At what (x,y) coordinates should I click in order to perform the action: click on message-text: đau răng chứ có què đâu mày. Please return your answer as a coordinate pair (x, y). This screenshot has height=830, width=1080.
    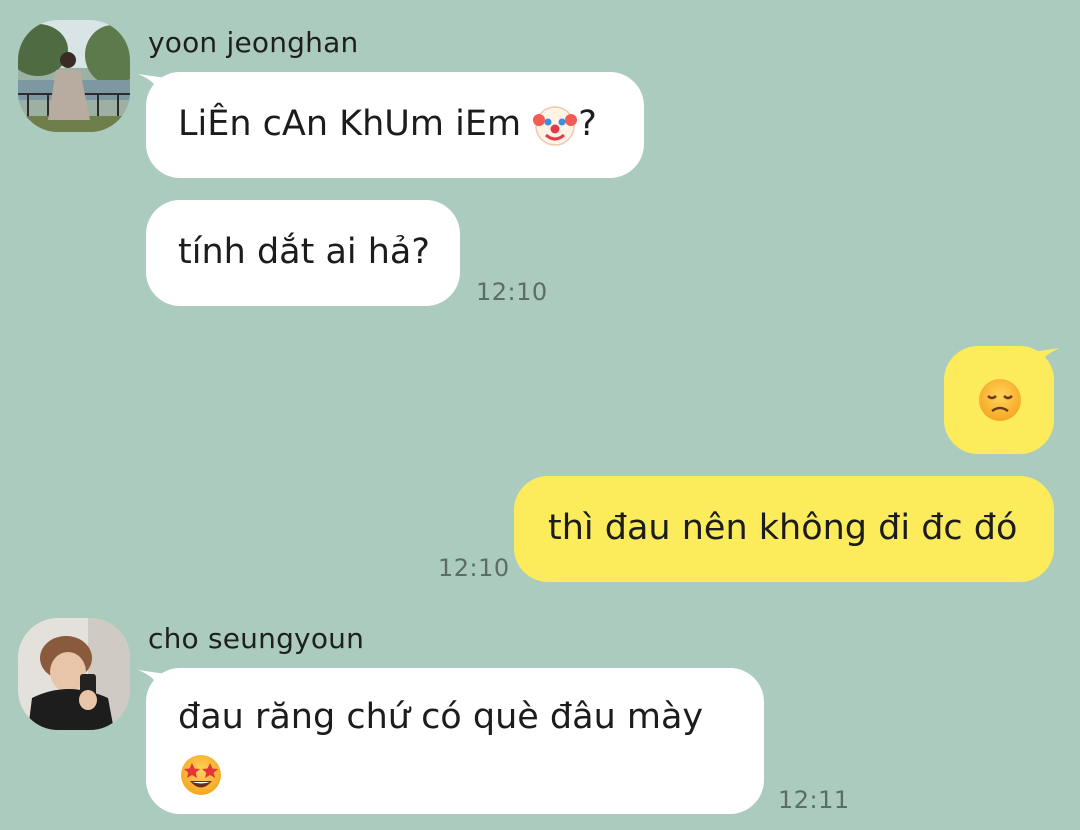
    Looking at the image, I should click on (441, 717).